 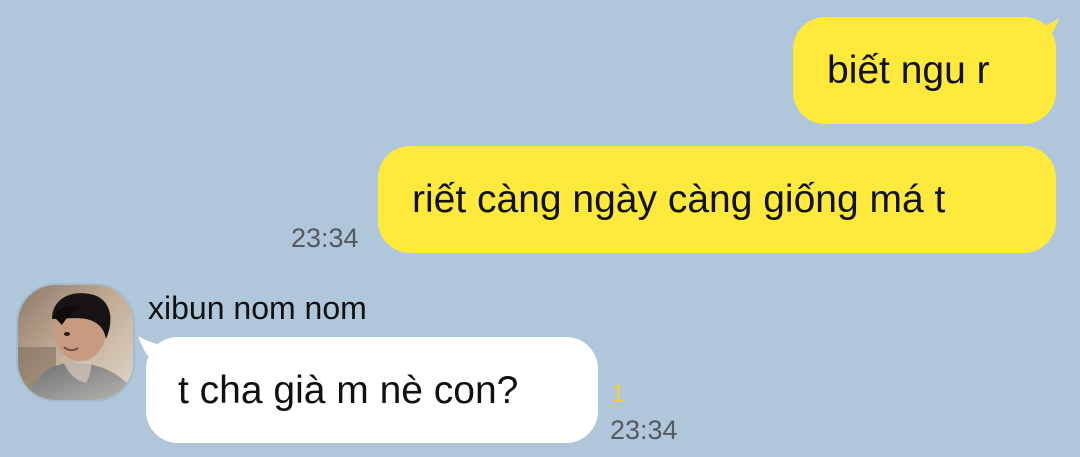 I want to click on outgoing-message: biết ngu r, so click(x=924, y=70).